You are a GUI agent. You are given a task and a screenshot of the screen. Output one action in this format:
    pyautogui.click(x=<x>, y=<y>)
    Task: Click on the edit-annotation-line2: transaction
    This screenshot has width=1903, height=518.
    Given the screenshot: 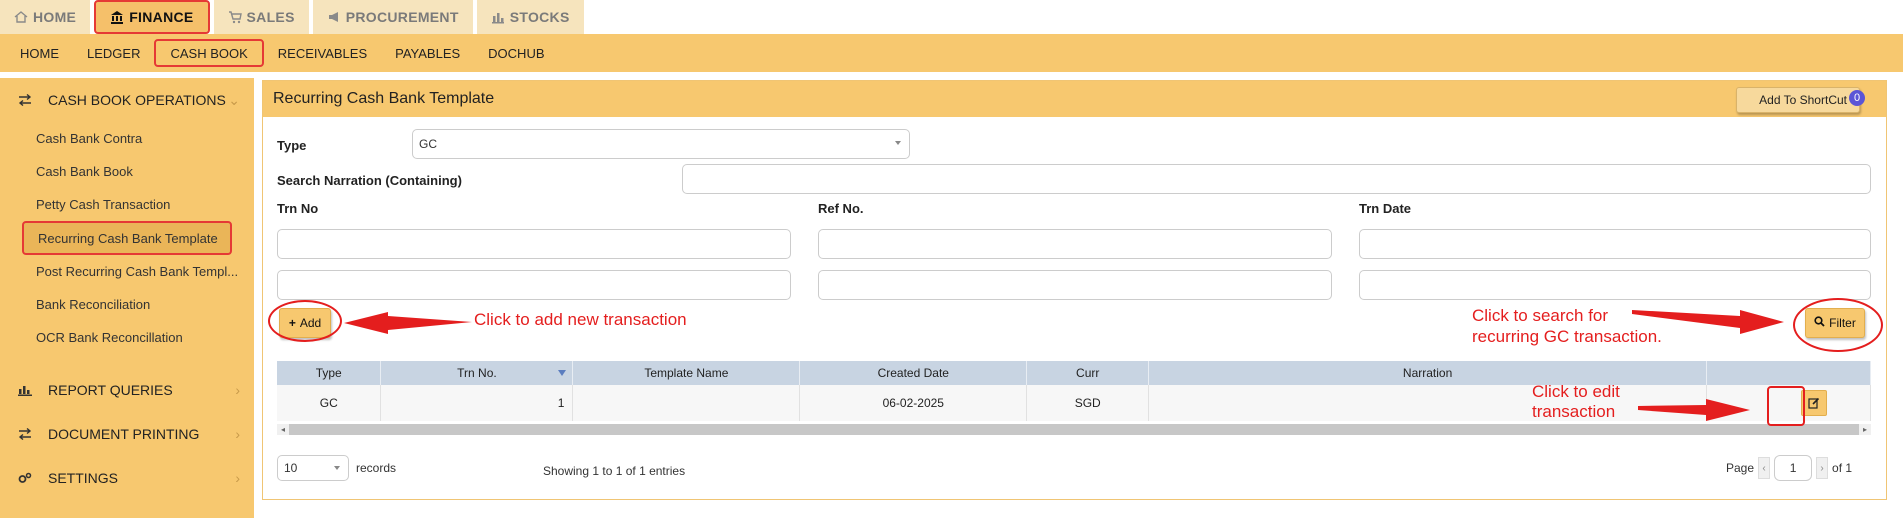 What is the action you would take?
    pyautogui.click(x=1574, y=411)
    